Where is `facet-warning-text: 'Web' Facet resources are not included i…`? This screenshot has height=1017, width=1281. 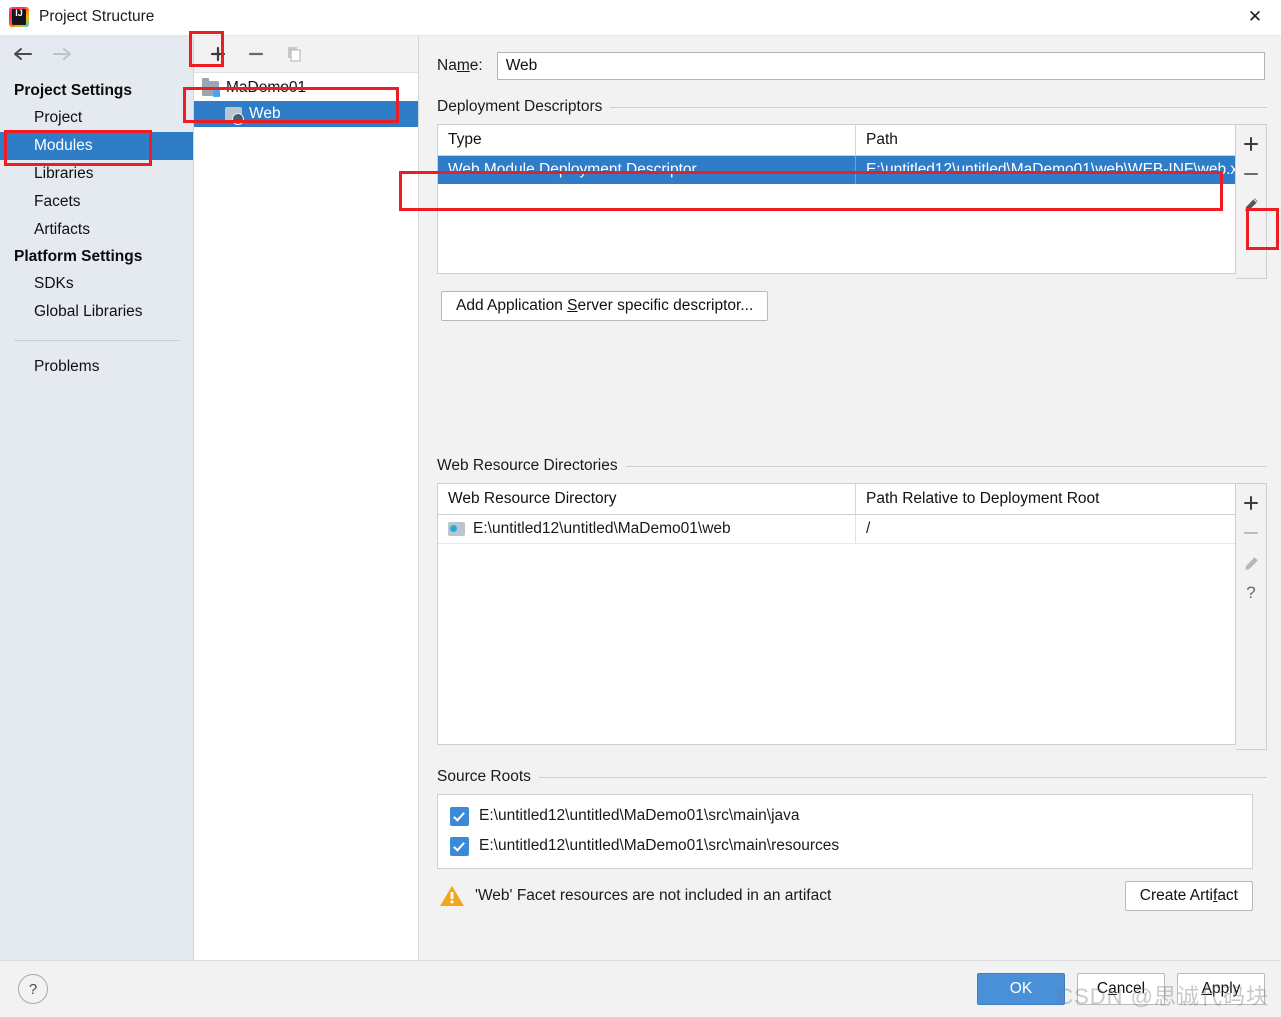 facet-warning-text: 'Web' Facet resources are not included i… is located at coordinates (653, 895).